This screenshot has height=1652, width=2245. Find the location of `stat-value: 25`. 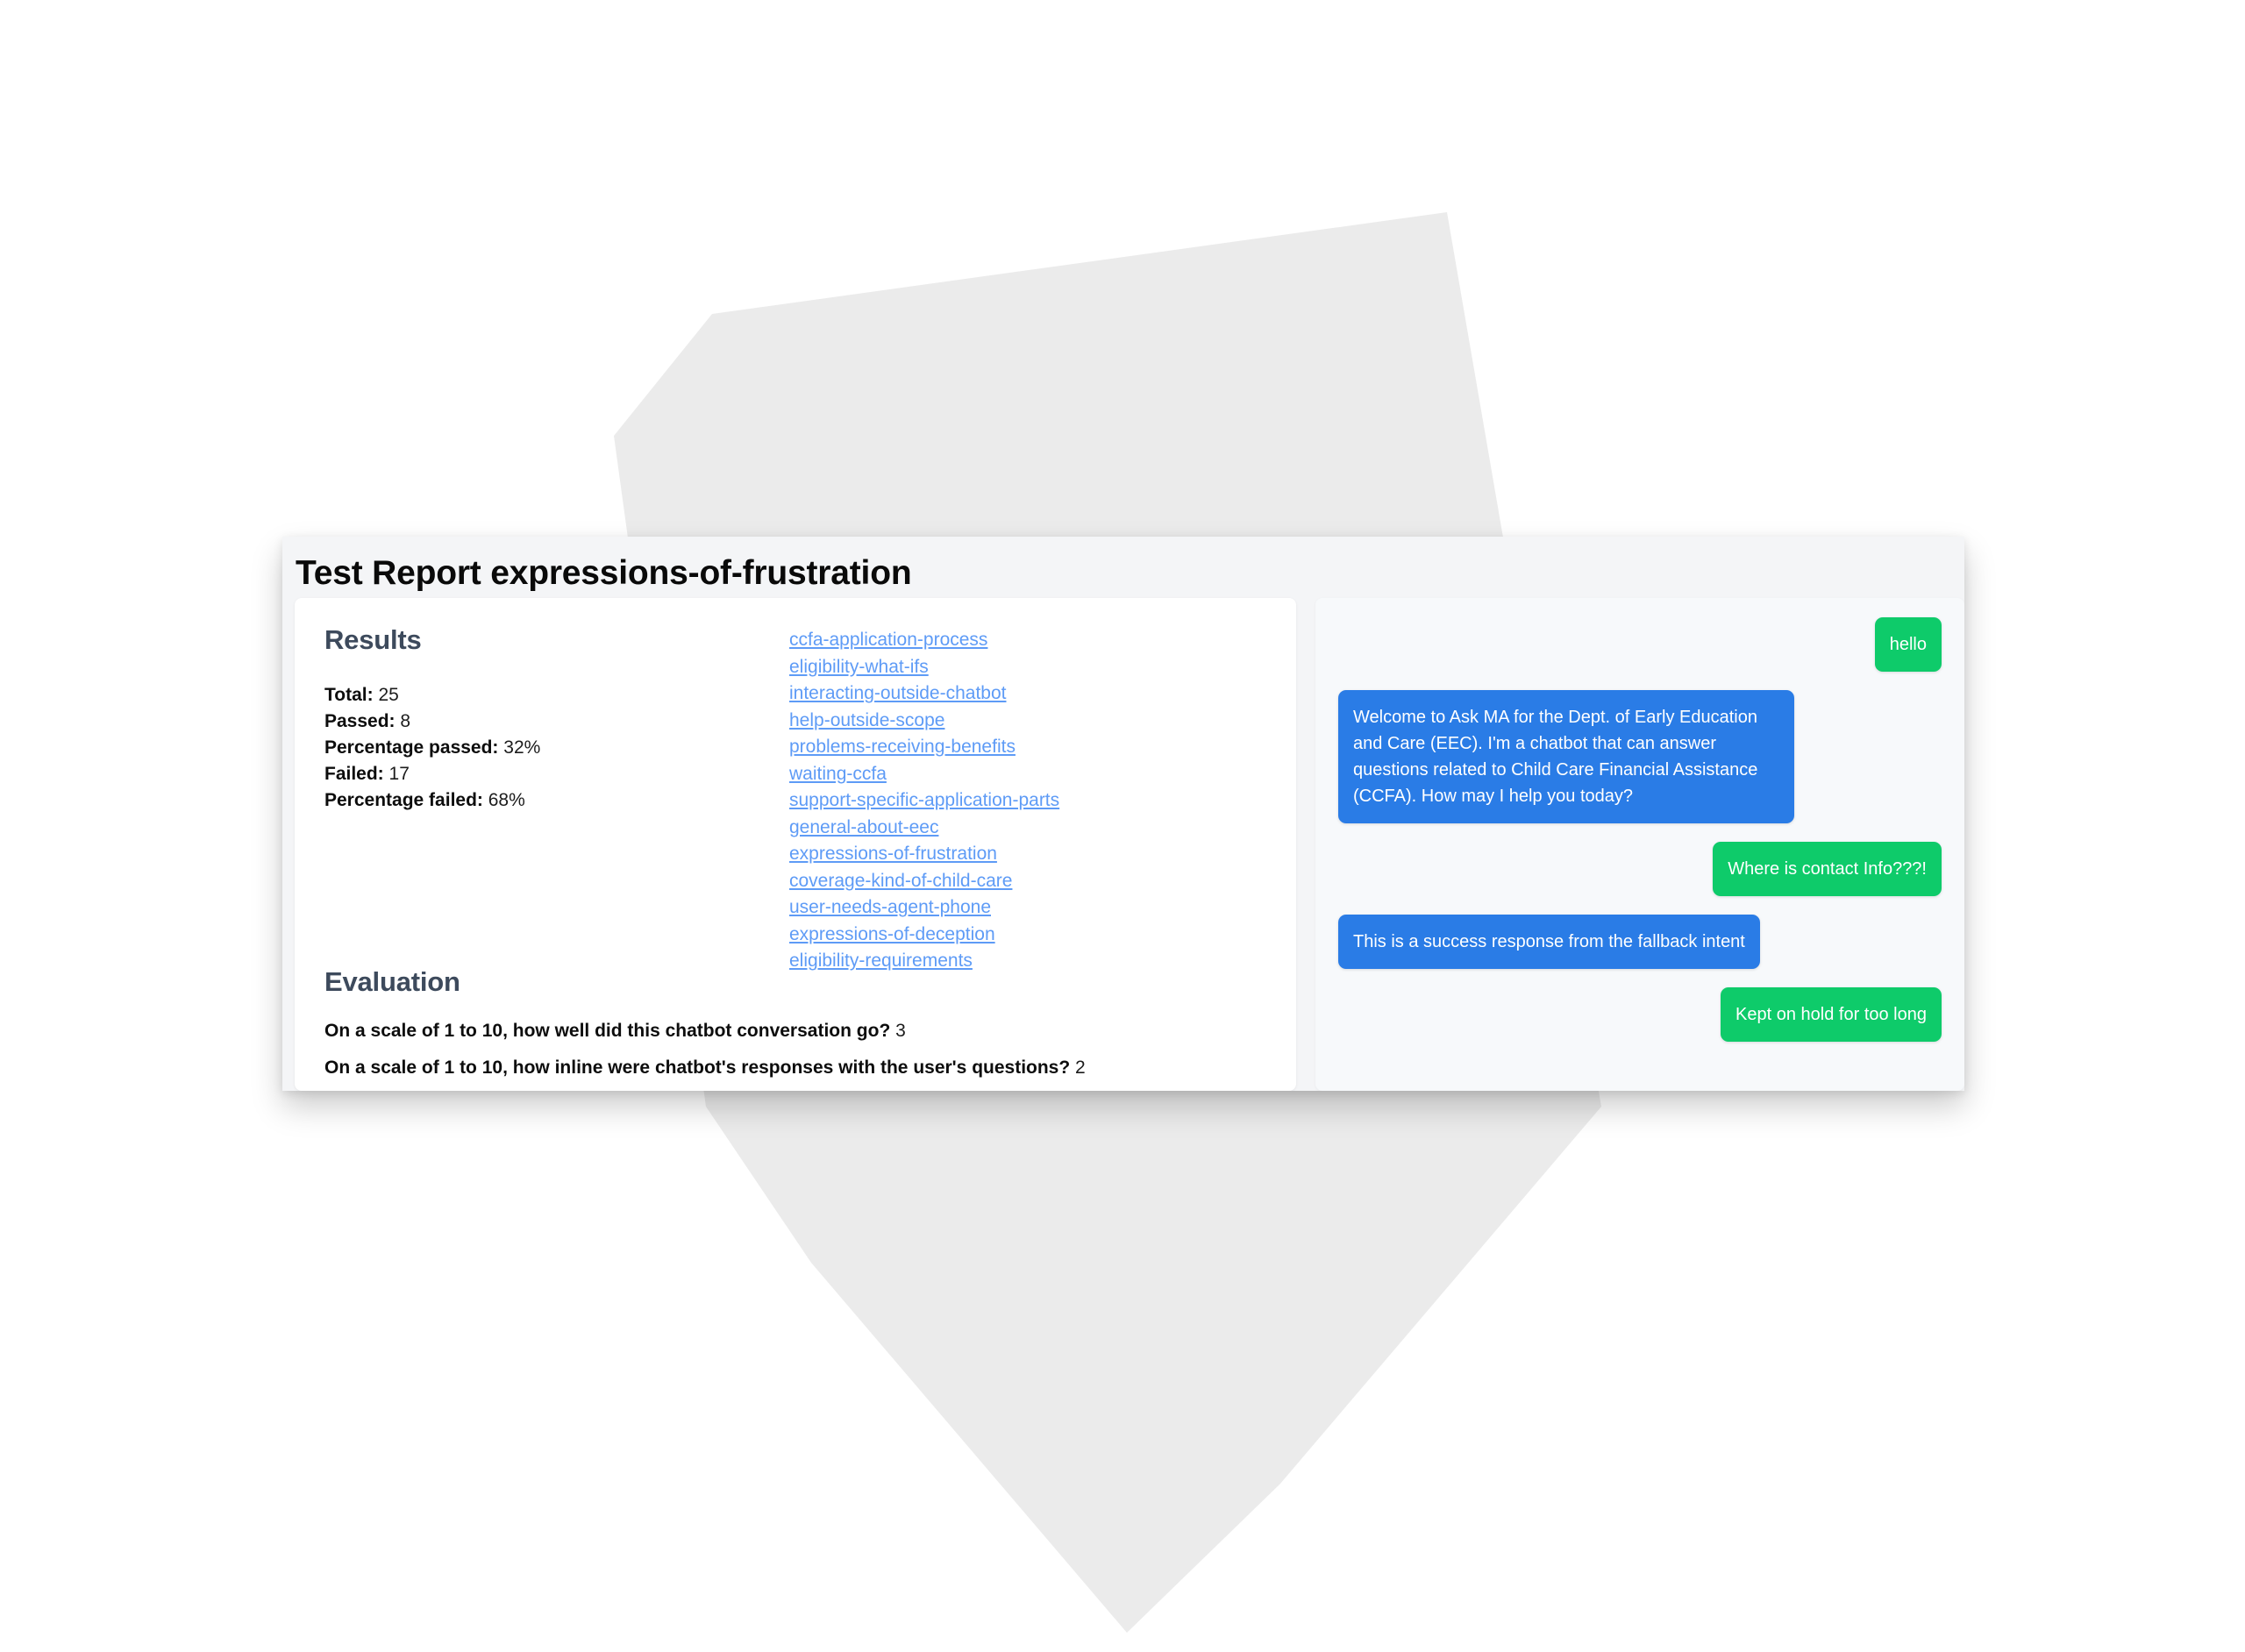

stat-value: 25 is located at coordinates (386, 695).